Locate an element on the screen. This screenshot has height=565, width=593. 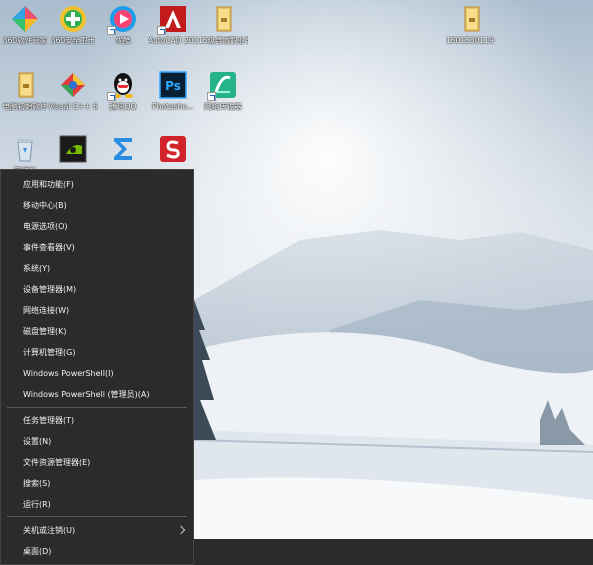
red-s-app-icon is located at coordinates (173, 149).